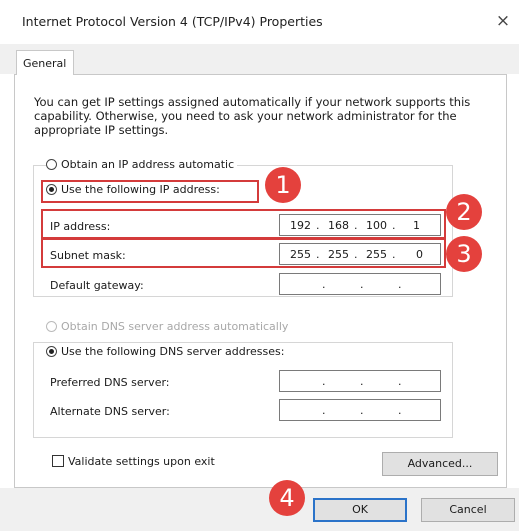 The height and width of the screenshot is (531, 519). I want to click on preferred-dns-field: . . ., so click(360, 381).